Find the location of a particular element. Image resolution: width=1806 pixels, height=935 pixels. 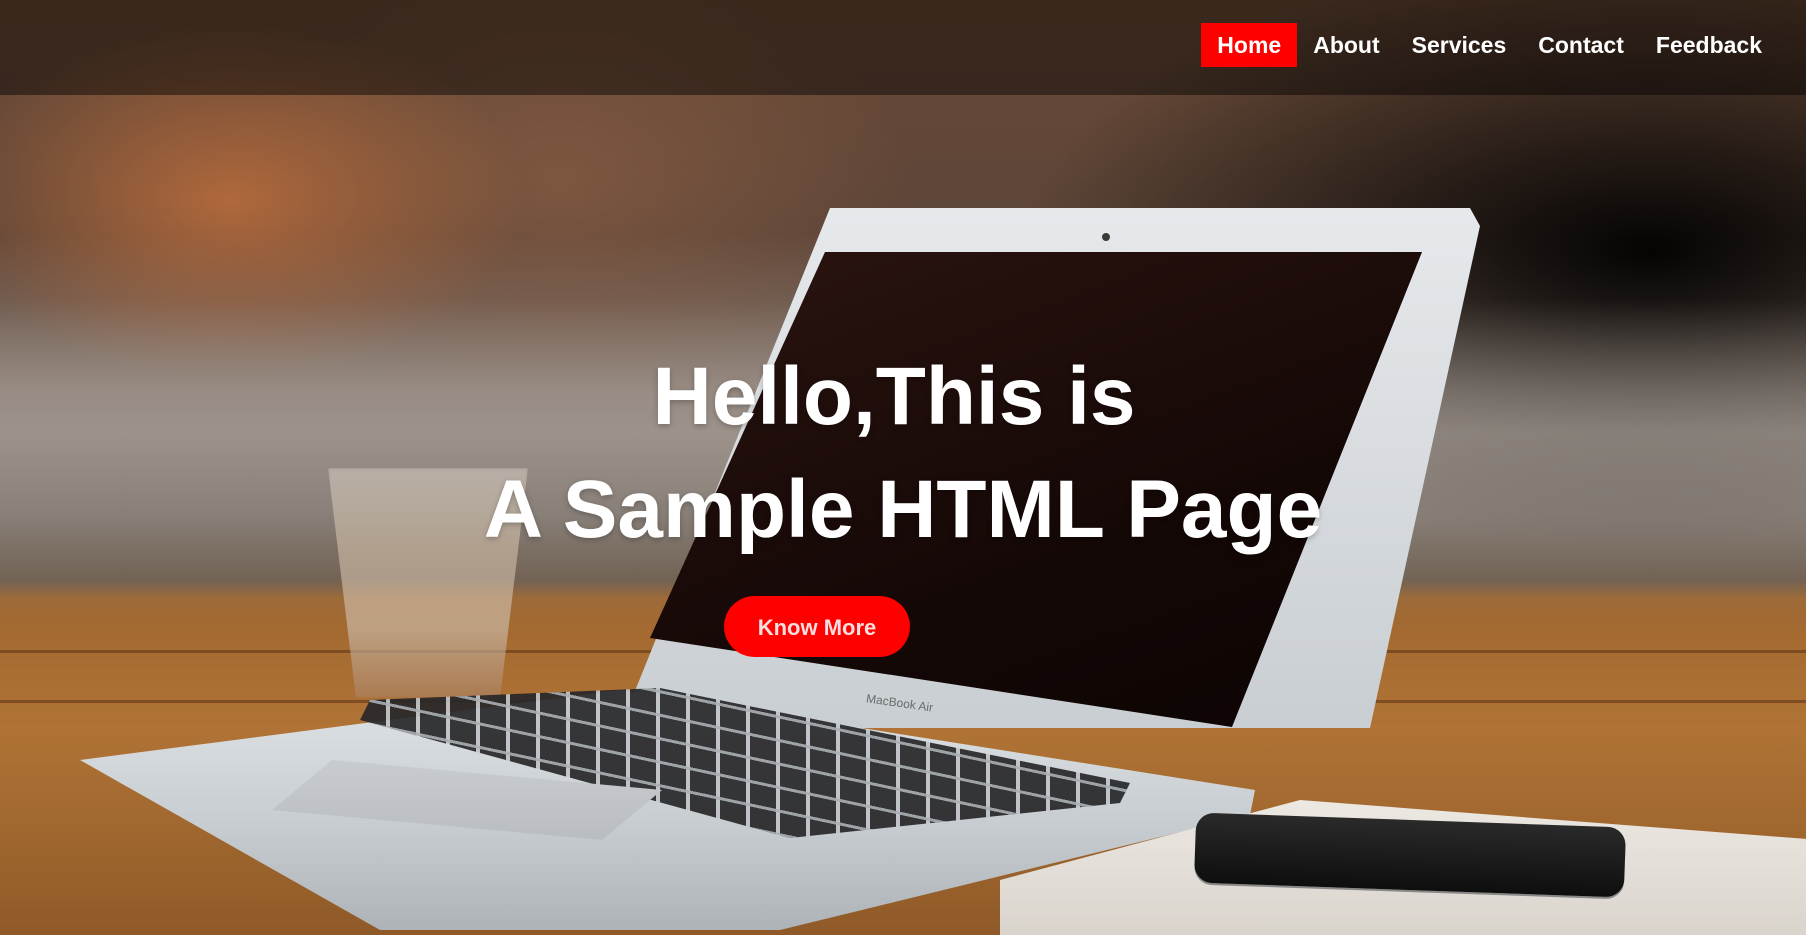

top-navbar: Home About Services Contact Feedback is located at coordinates (903, 47).